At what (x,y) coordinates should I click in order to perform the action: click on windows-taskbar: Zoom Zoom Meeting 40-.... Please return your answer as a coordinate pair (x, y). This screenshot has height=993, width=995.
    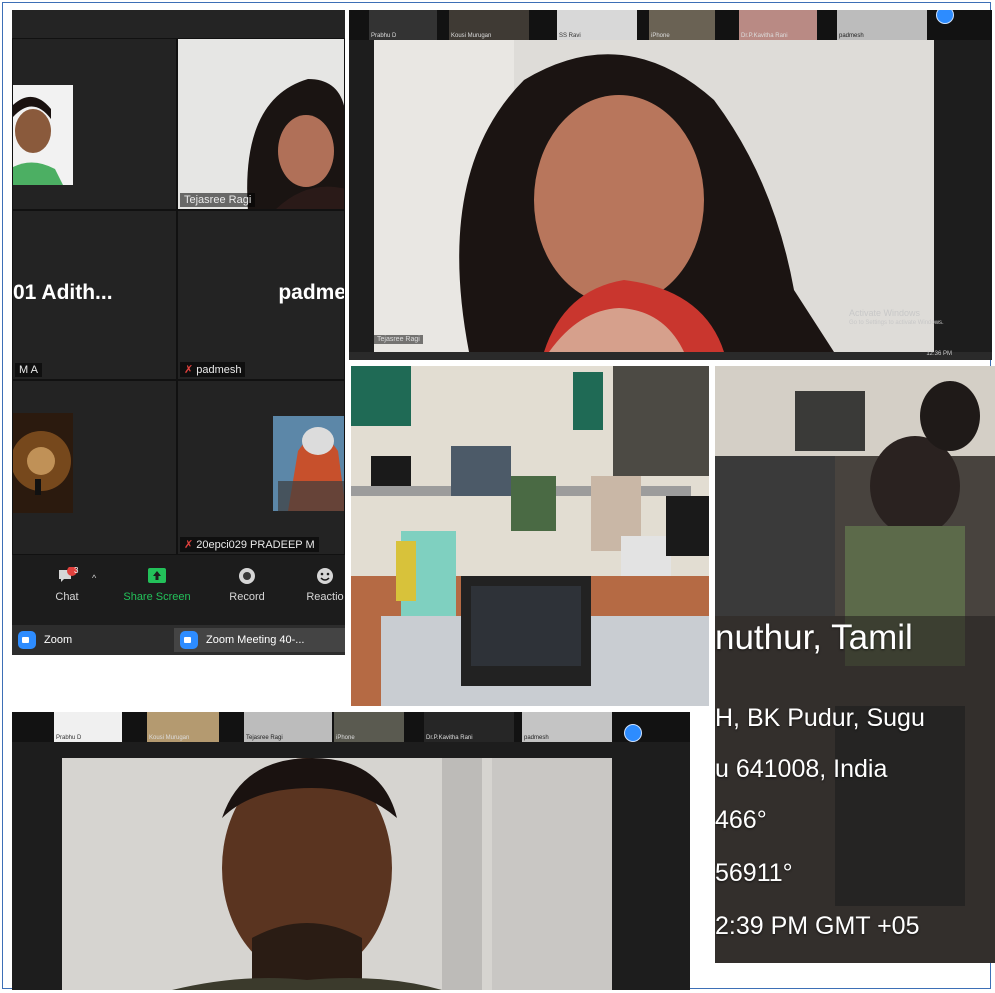
    Looking at the image, I should click on (178, 640).